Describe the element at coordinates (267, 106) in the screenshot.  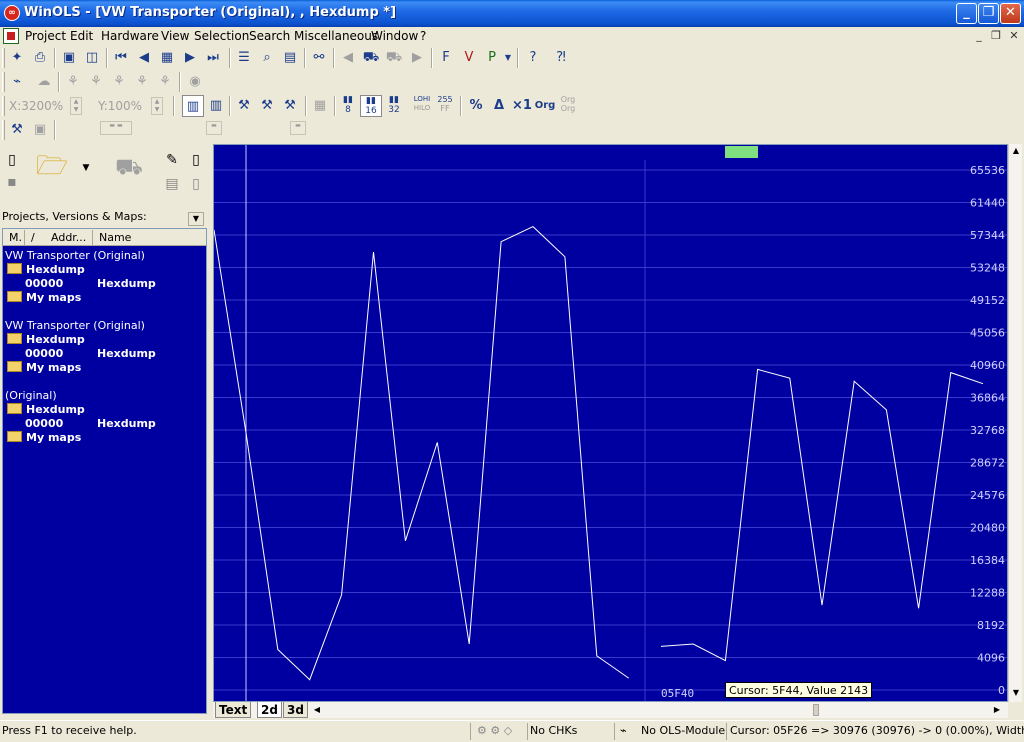
I see `mark-icon: ⚒` at that location.